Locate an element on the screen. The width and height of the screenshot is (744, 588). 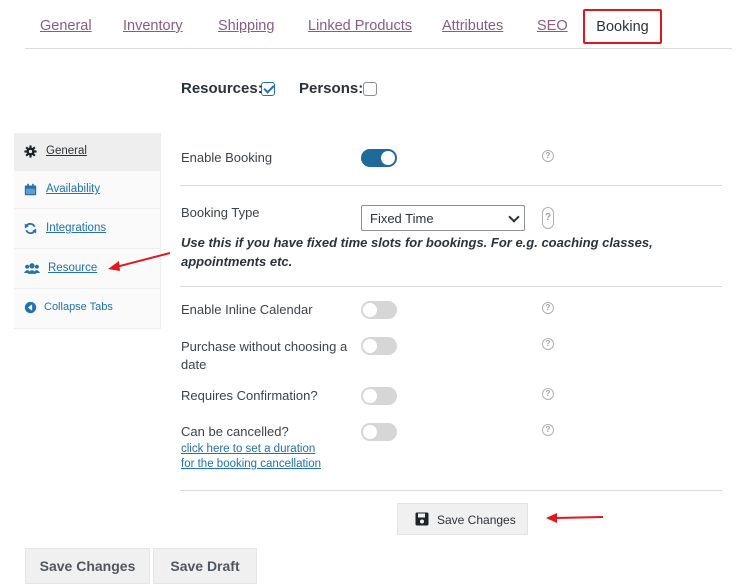
users-icon is located at coordinates (32, 268).